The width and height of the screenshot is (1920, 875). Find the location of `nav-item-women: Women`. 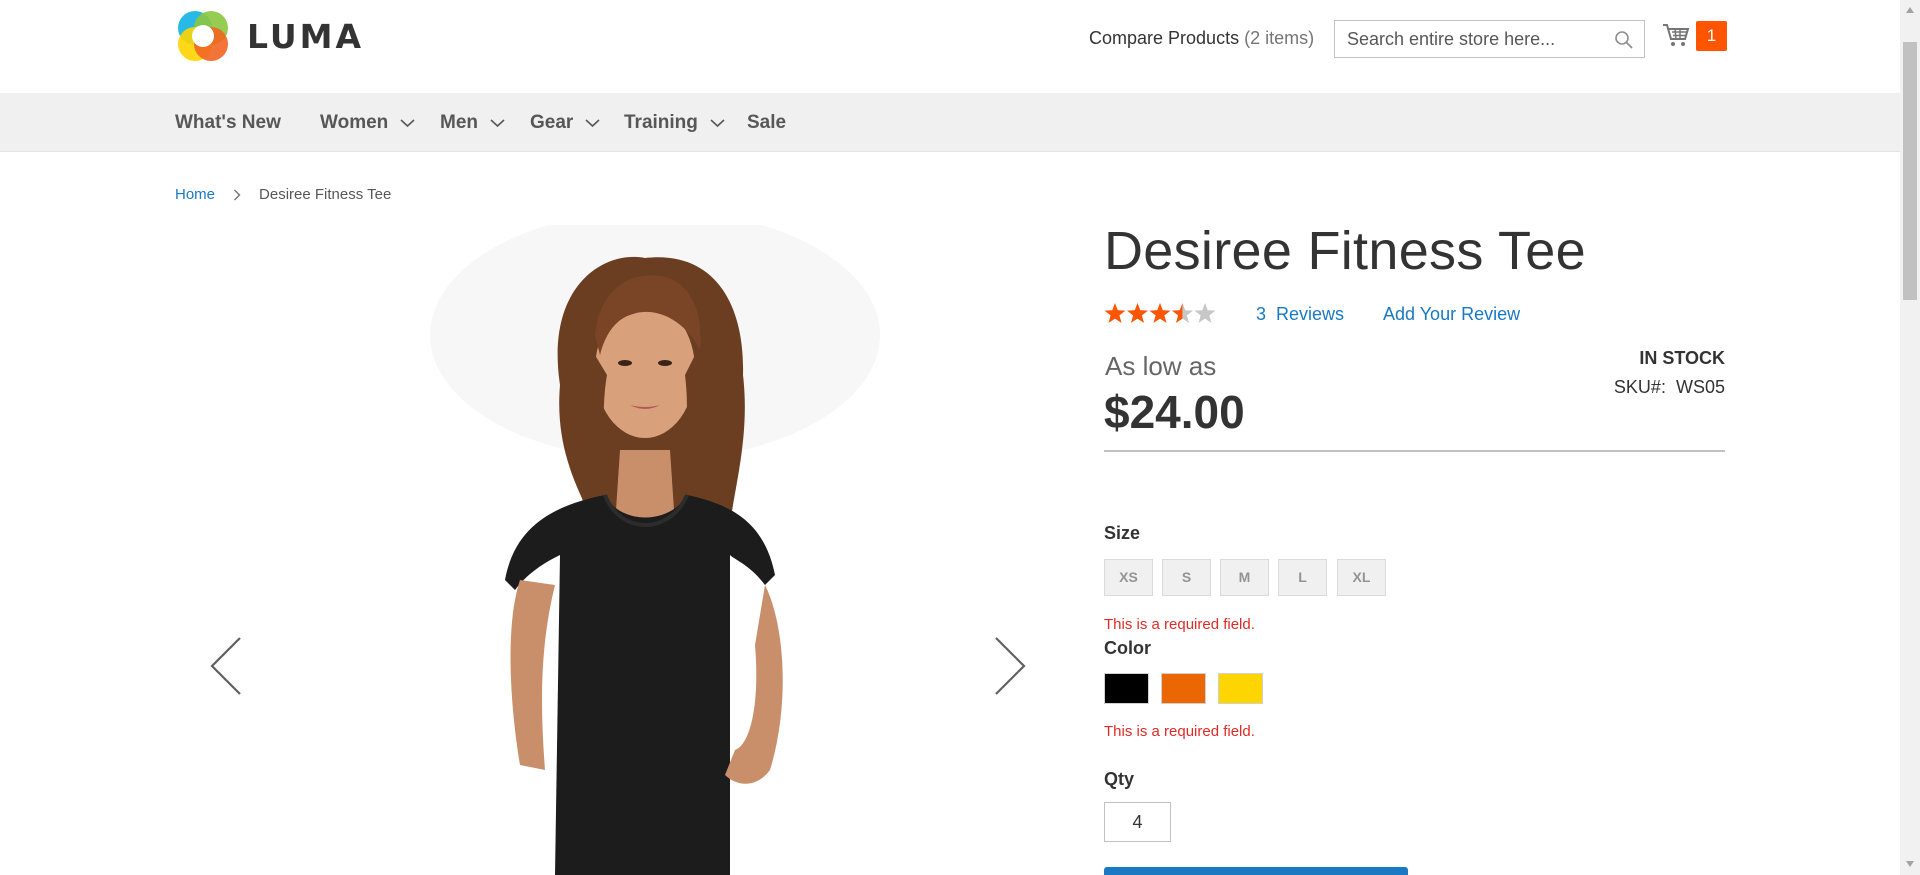

nav-item-women: Women is located at coordinates (367, 122).